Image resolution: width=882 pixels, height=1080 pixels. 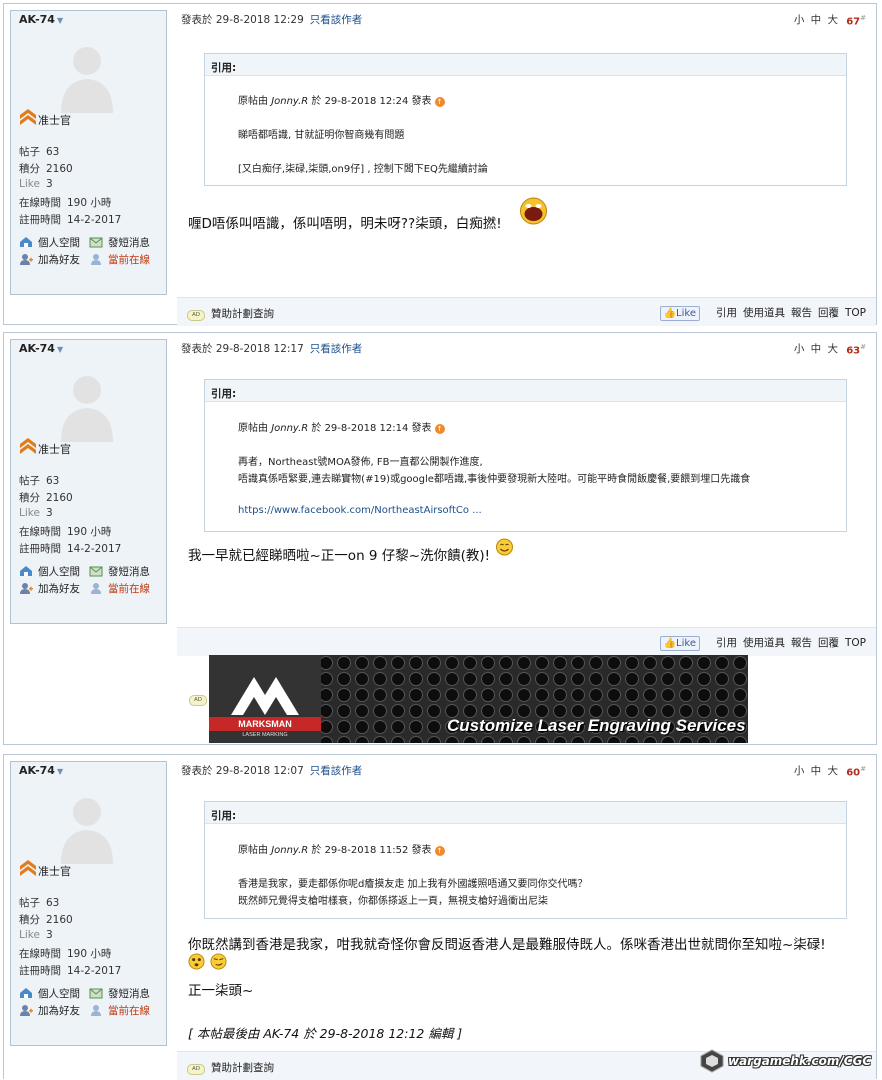 I want to click on ad-brand: MARKSMAN, so click(x=265, y=724).